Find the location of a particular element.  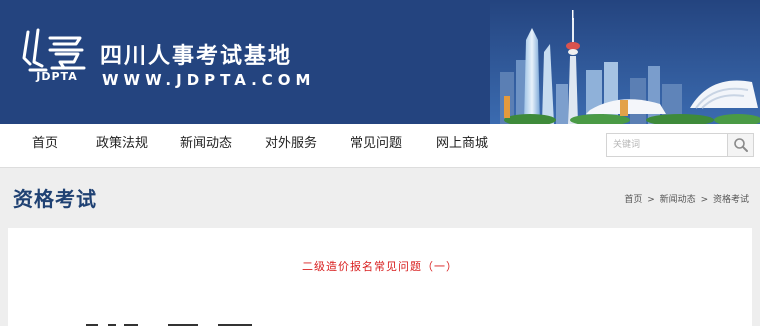

page-title: 资格考试 is located at coordinates (55, 199).